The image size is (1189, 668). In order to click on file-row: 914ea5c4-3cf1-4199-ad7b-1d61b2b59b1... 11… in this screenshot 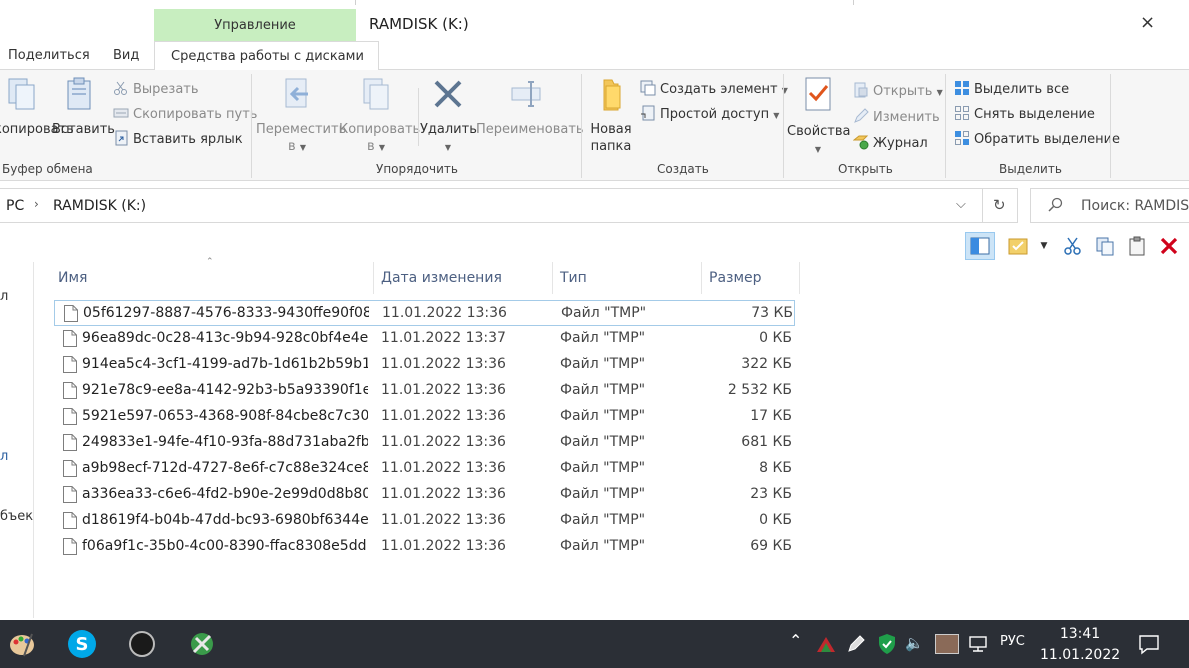, I will do `click(424, 365)`.